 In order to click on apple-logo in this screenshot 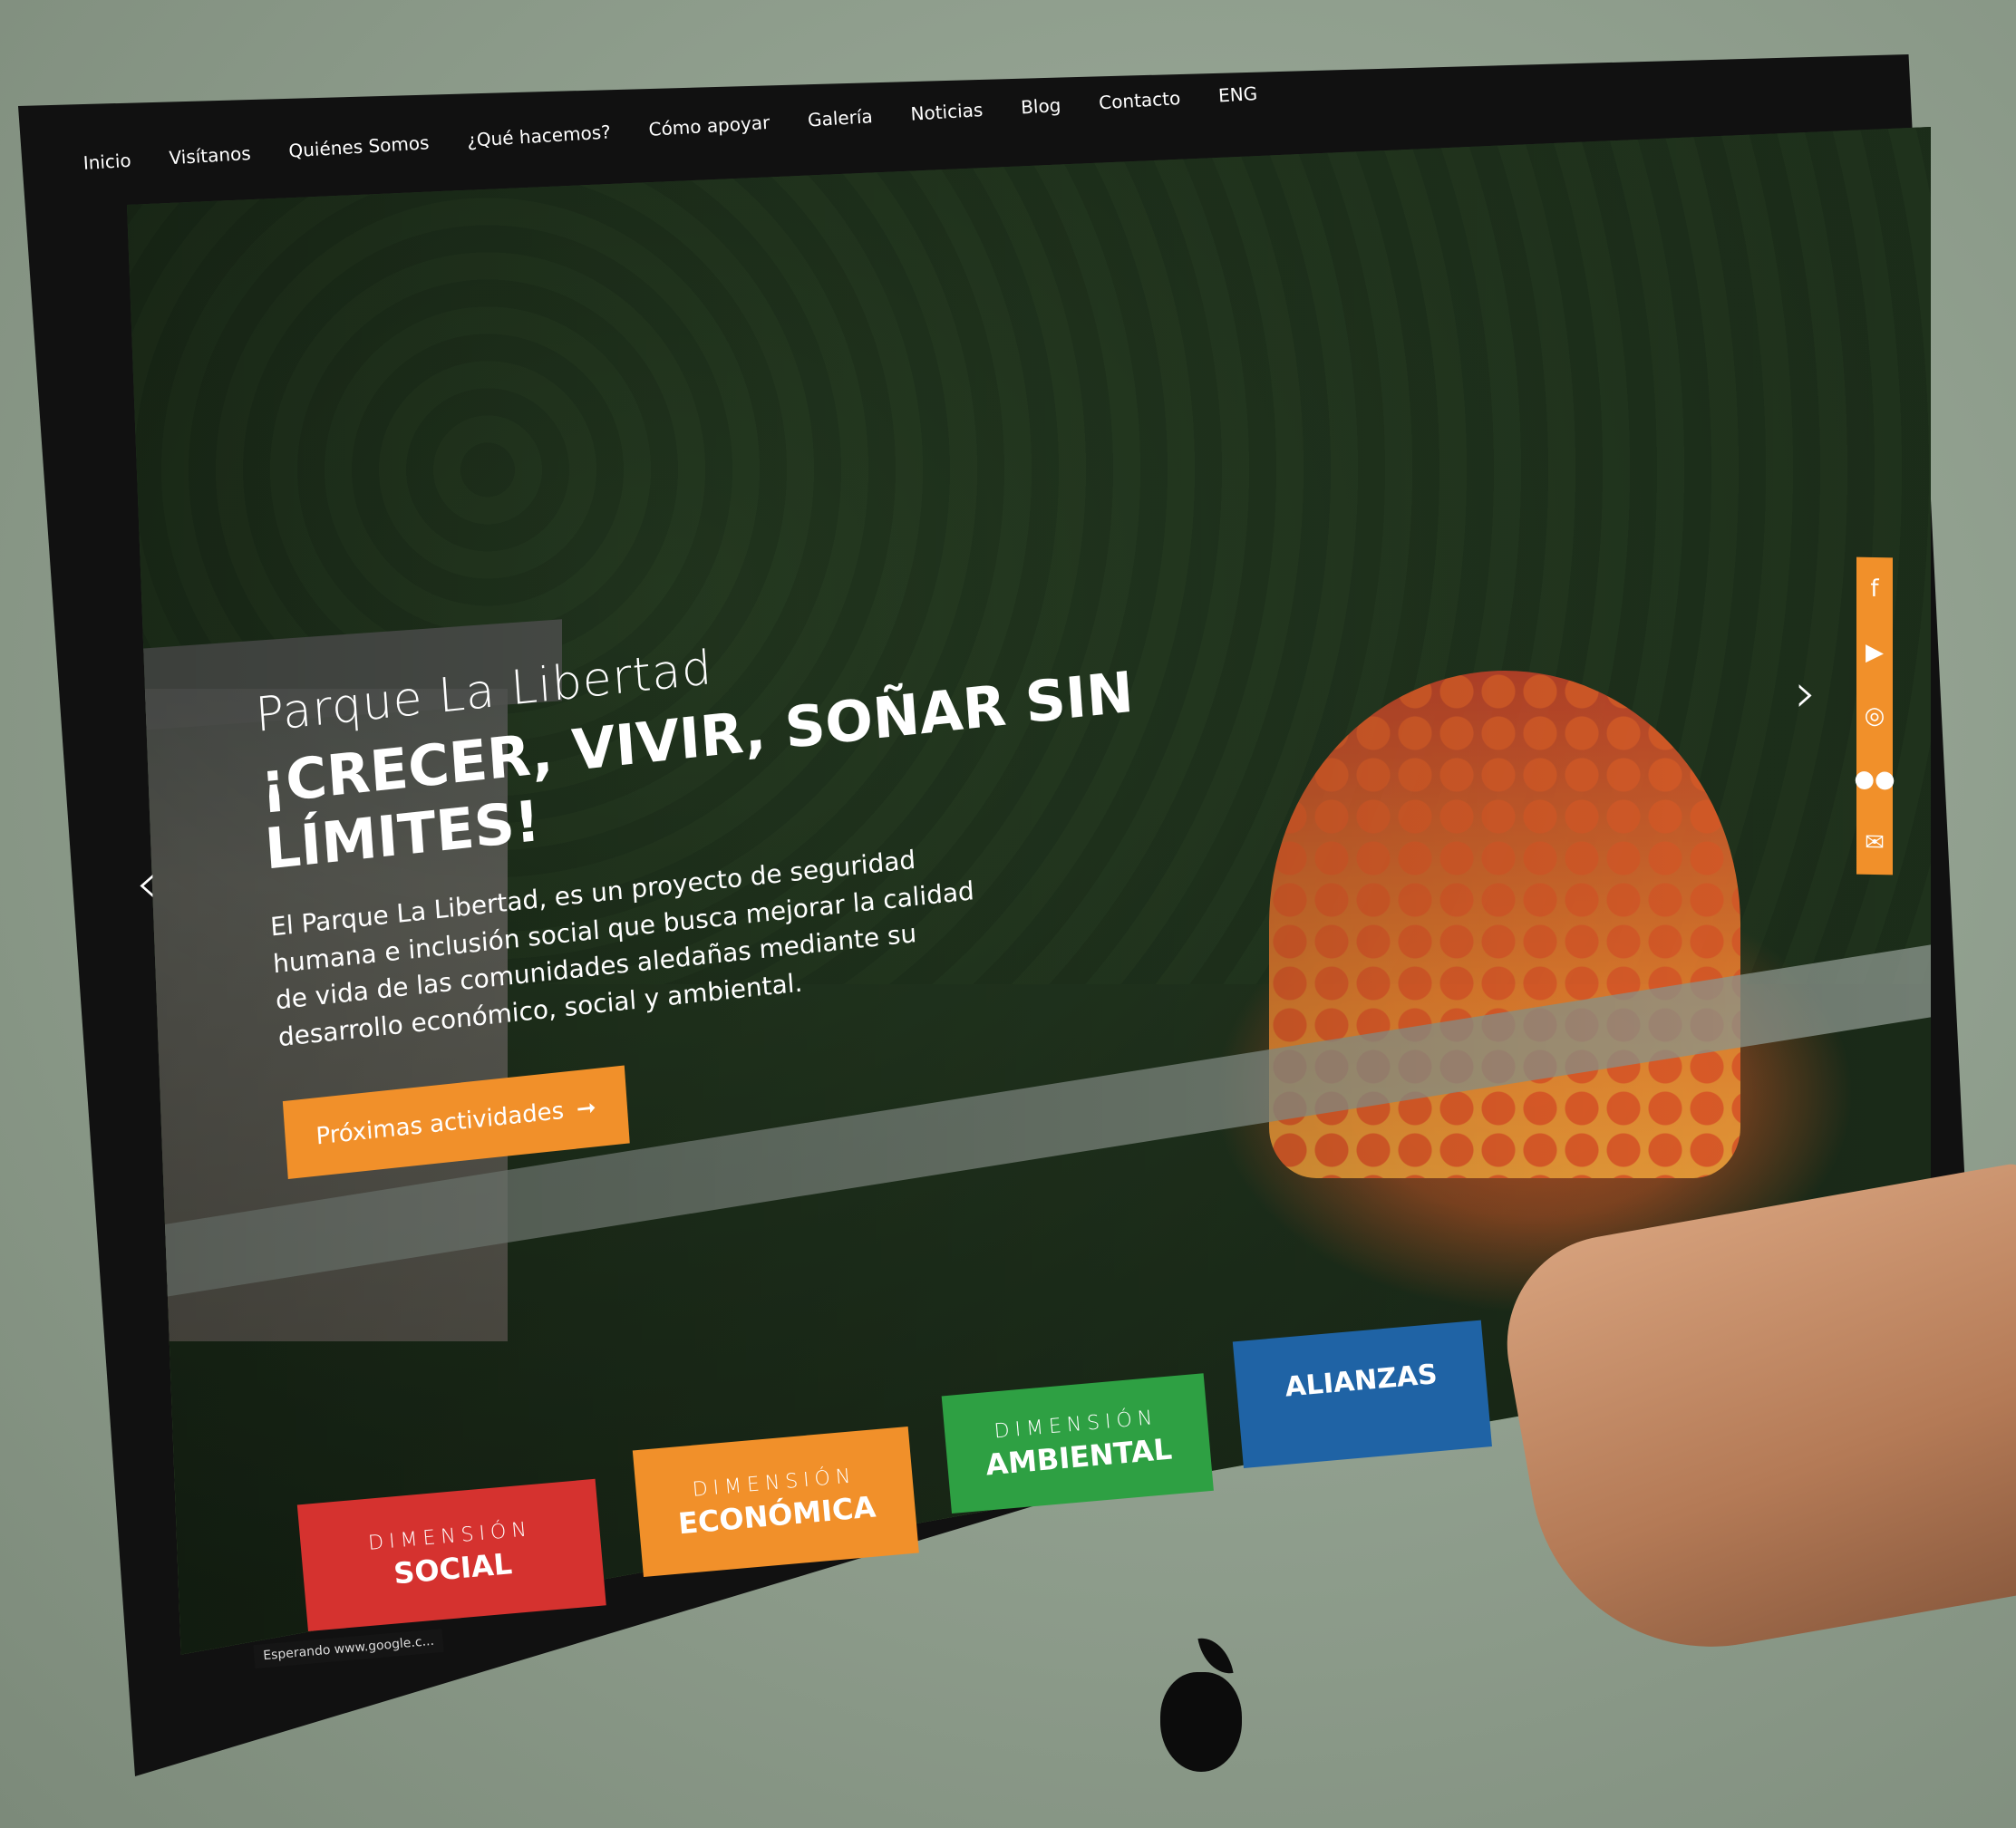, I will do `click(1201, 1722)`.